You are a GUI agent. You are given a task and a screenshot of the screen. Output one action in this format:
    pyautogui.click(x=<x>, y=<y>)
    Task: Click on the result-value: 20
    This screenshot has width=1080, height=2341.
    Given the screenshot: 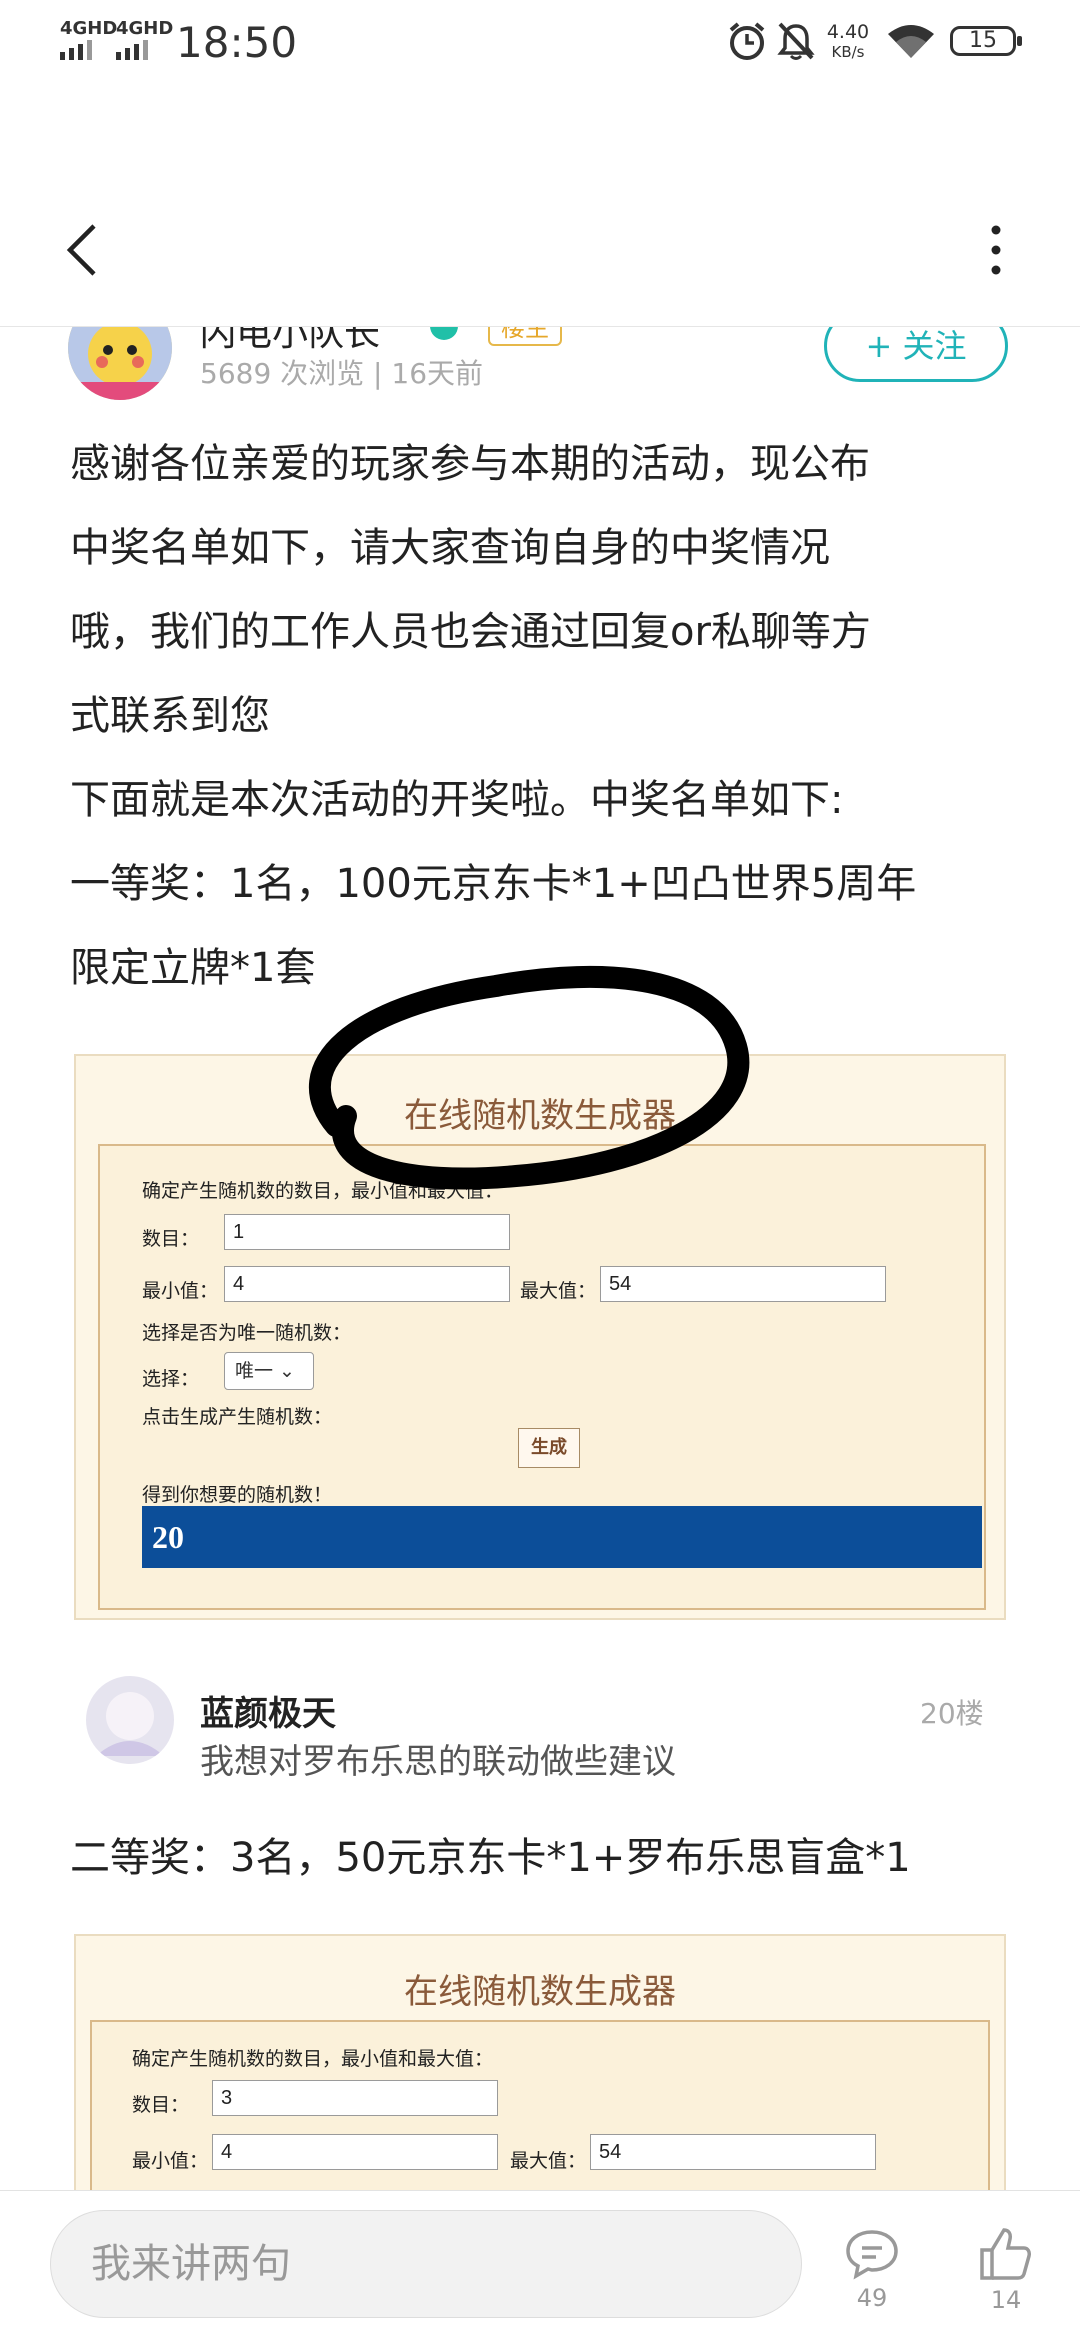 What is the action you would take?
    pyautogui.click(x=562, y=1537)
    